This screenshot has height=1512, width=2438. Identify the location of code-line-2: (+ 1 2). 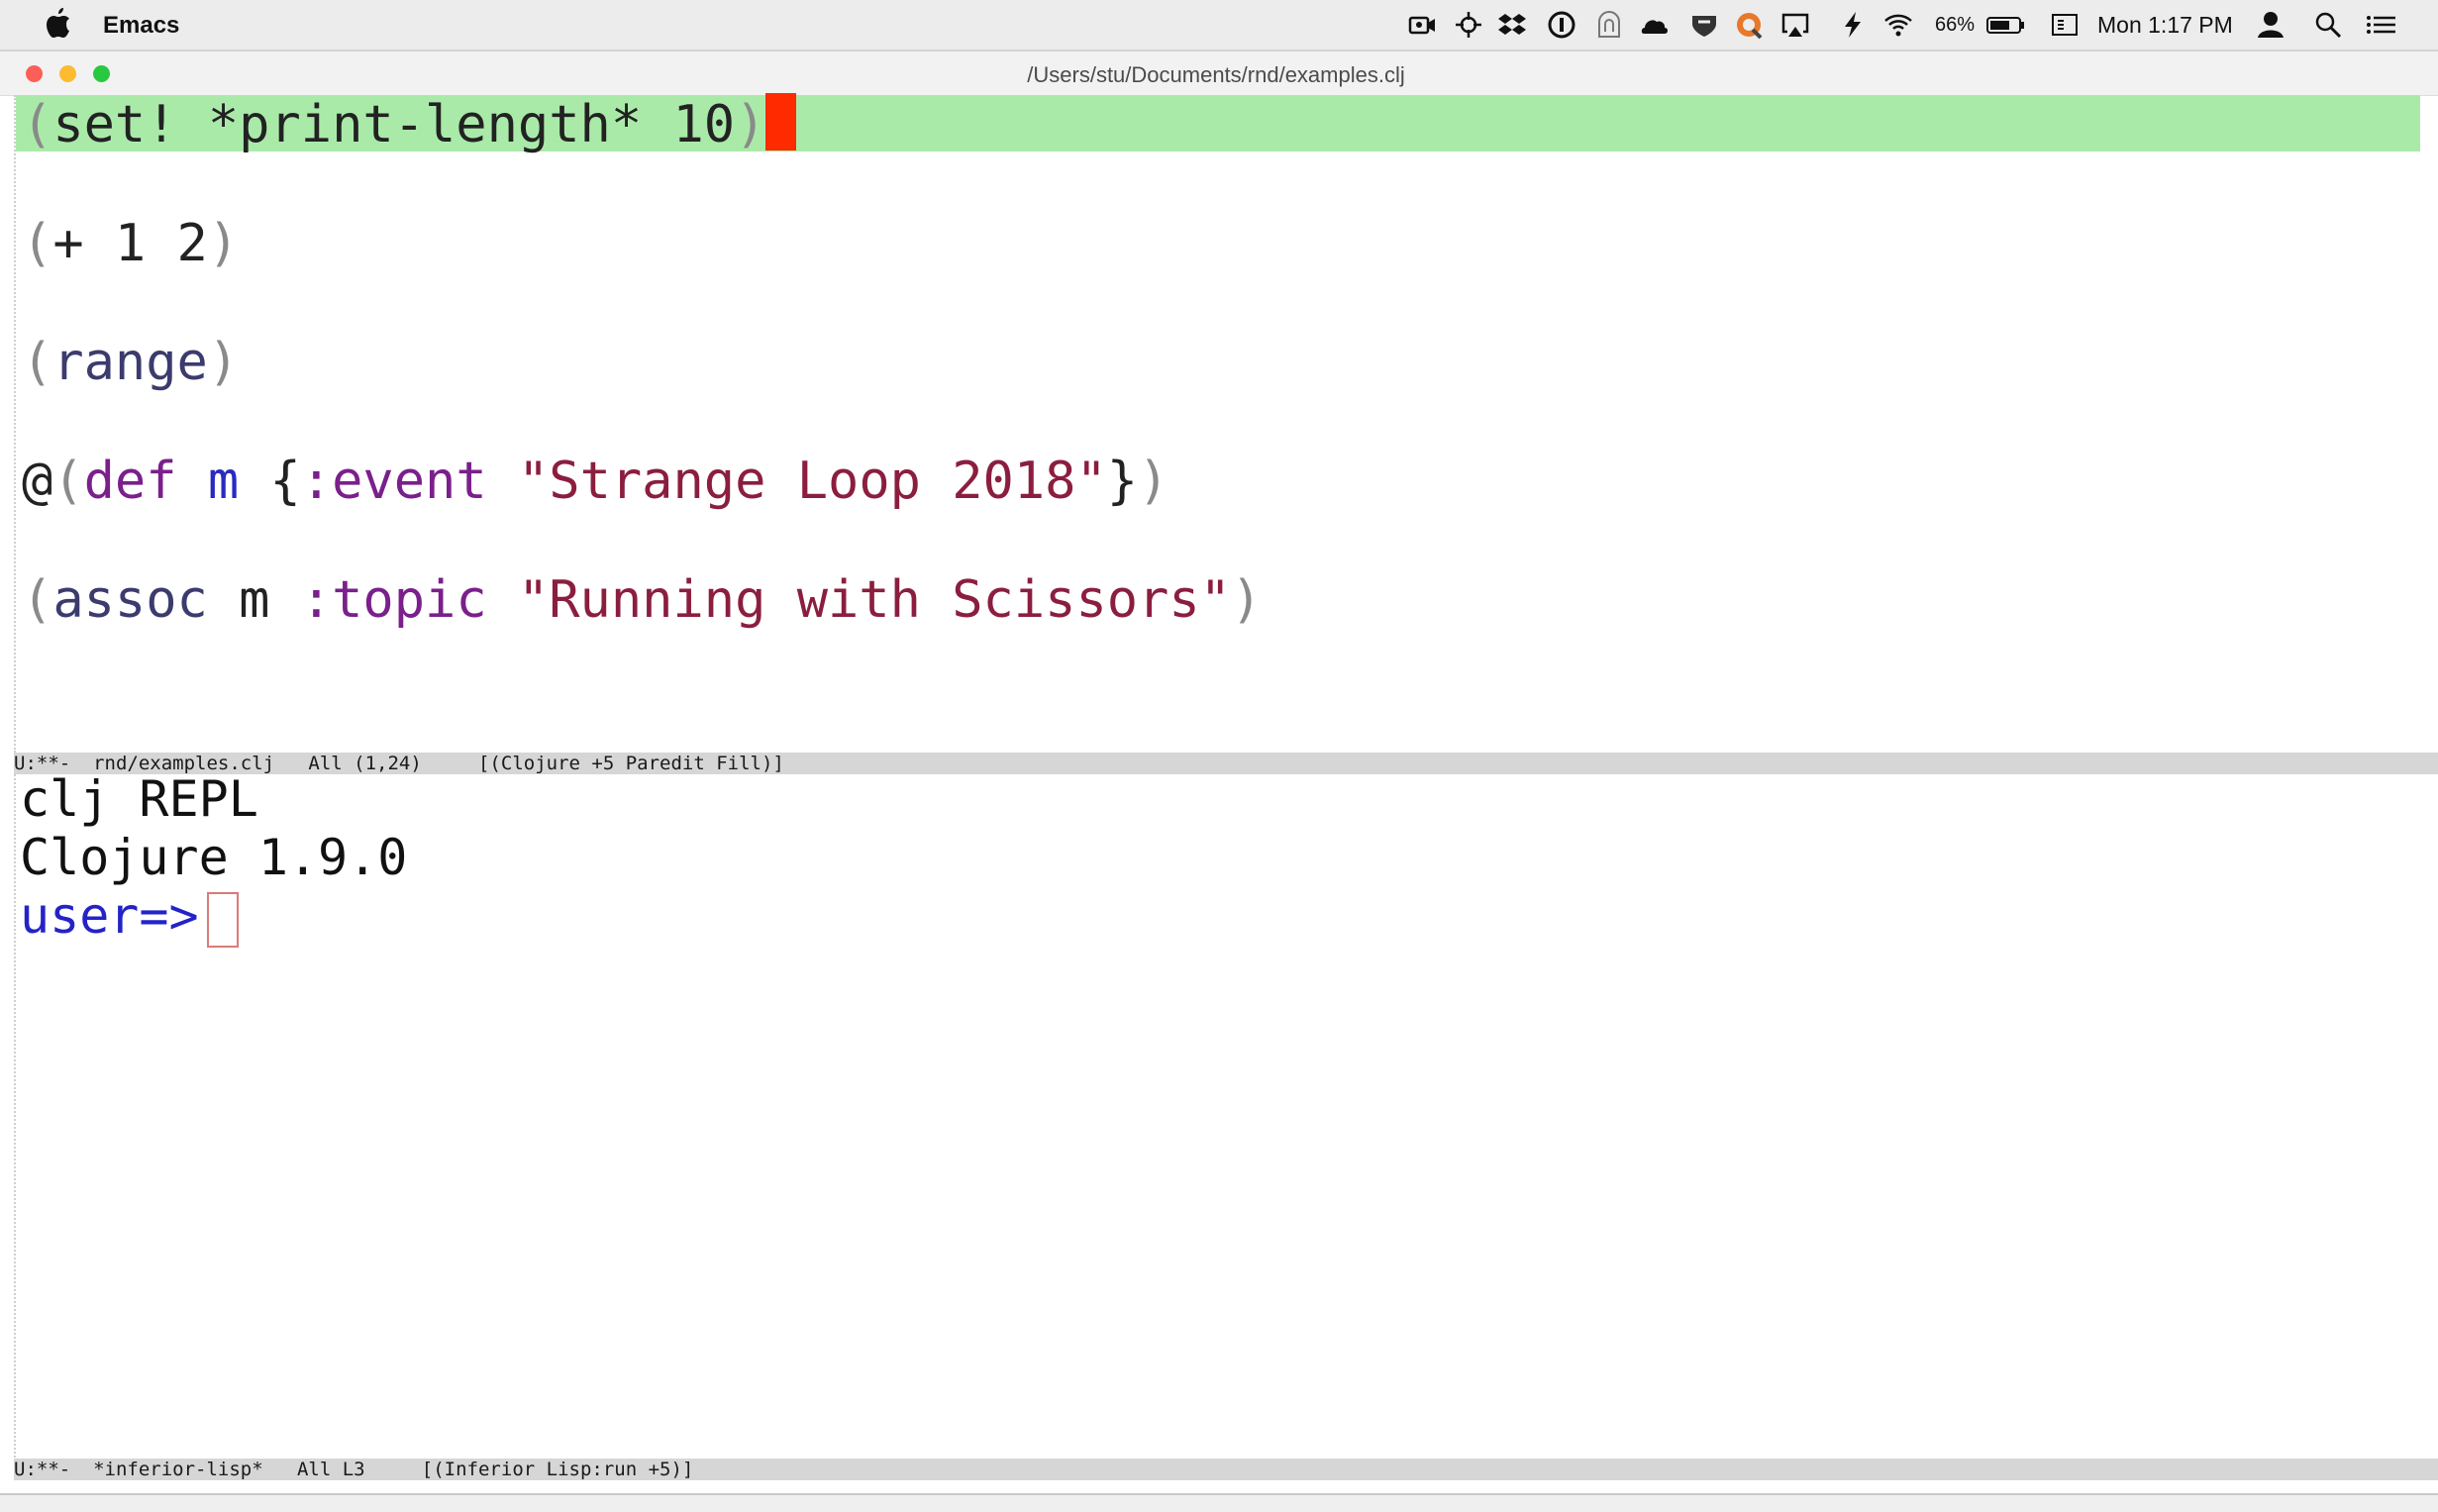
(130, 243).